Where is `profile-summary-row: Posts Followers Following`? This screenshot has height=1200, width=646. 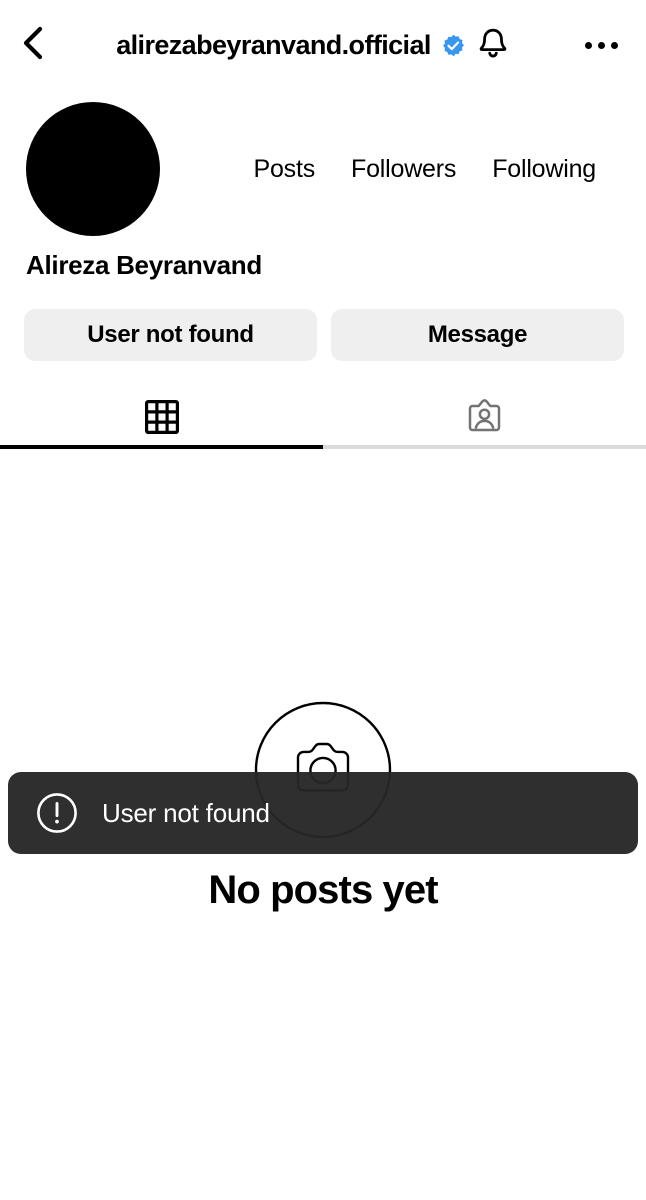 profile-summary-row: Posts Followers Following is located at coordinates (323, 165).